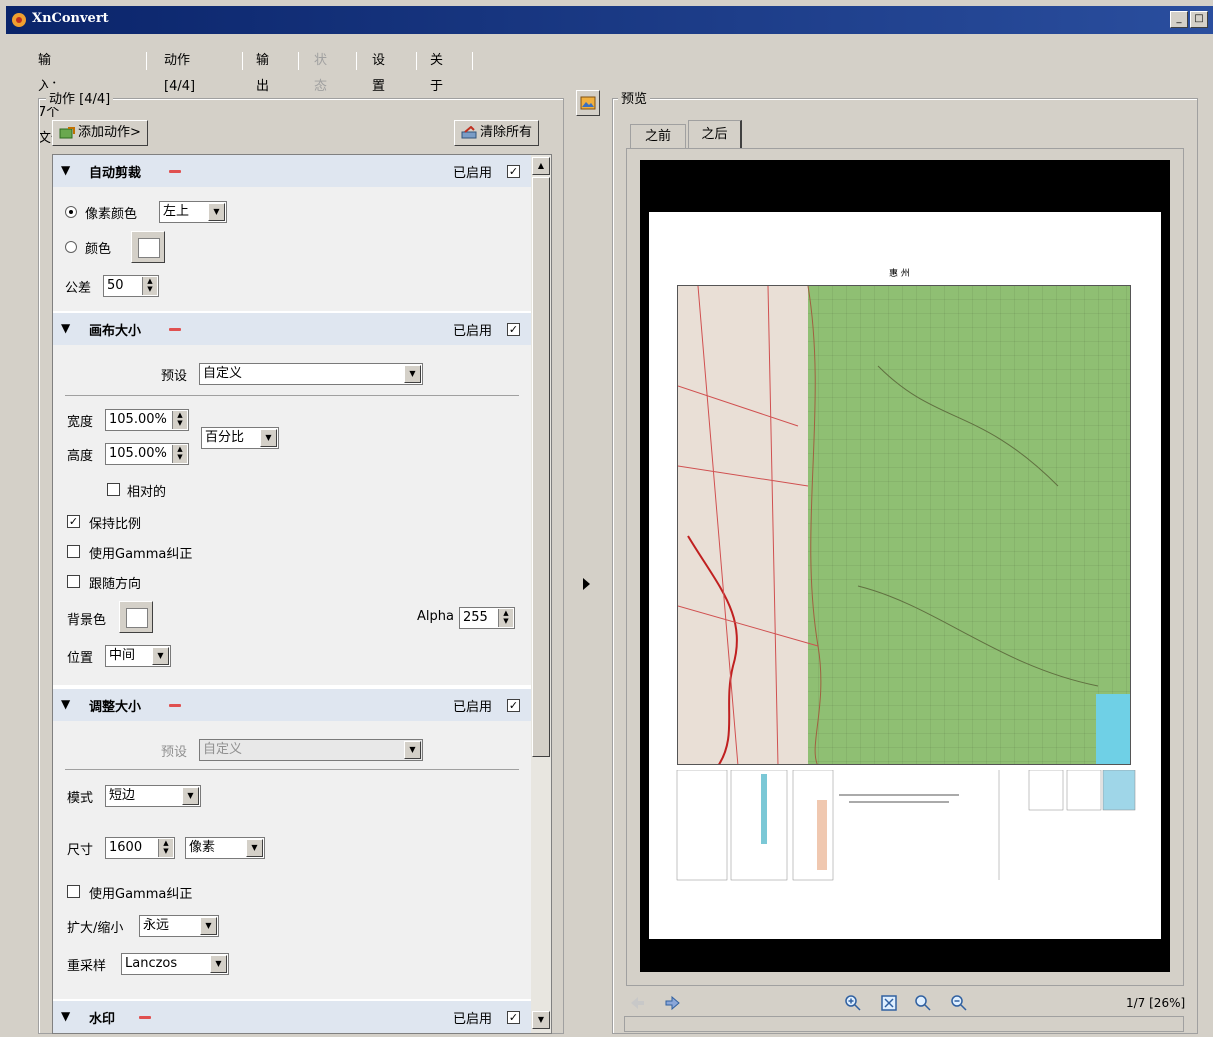 This screenshot has height=1037, width=1213. I want to click on pixel-color-select: 左上 ▼, so click(193, 212).